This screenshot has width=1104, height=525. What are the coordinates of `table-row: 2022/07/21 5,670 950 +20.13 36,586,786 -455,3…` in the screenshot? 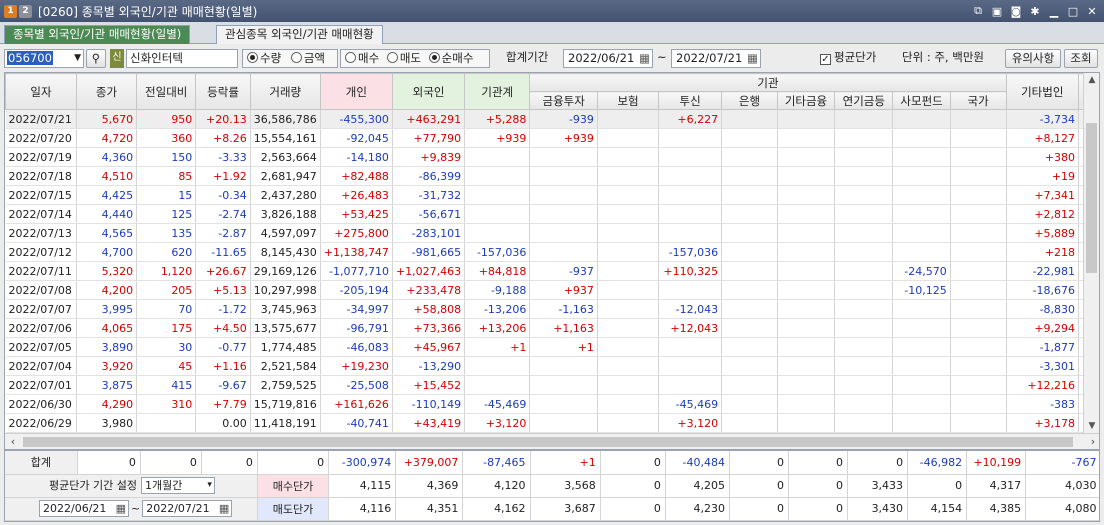 It's located at (552, 119).